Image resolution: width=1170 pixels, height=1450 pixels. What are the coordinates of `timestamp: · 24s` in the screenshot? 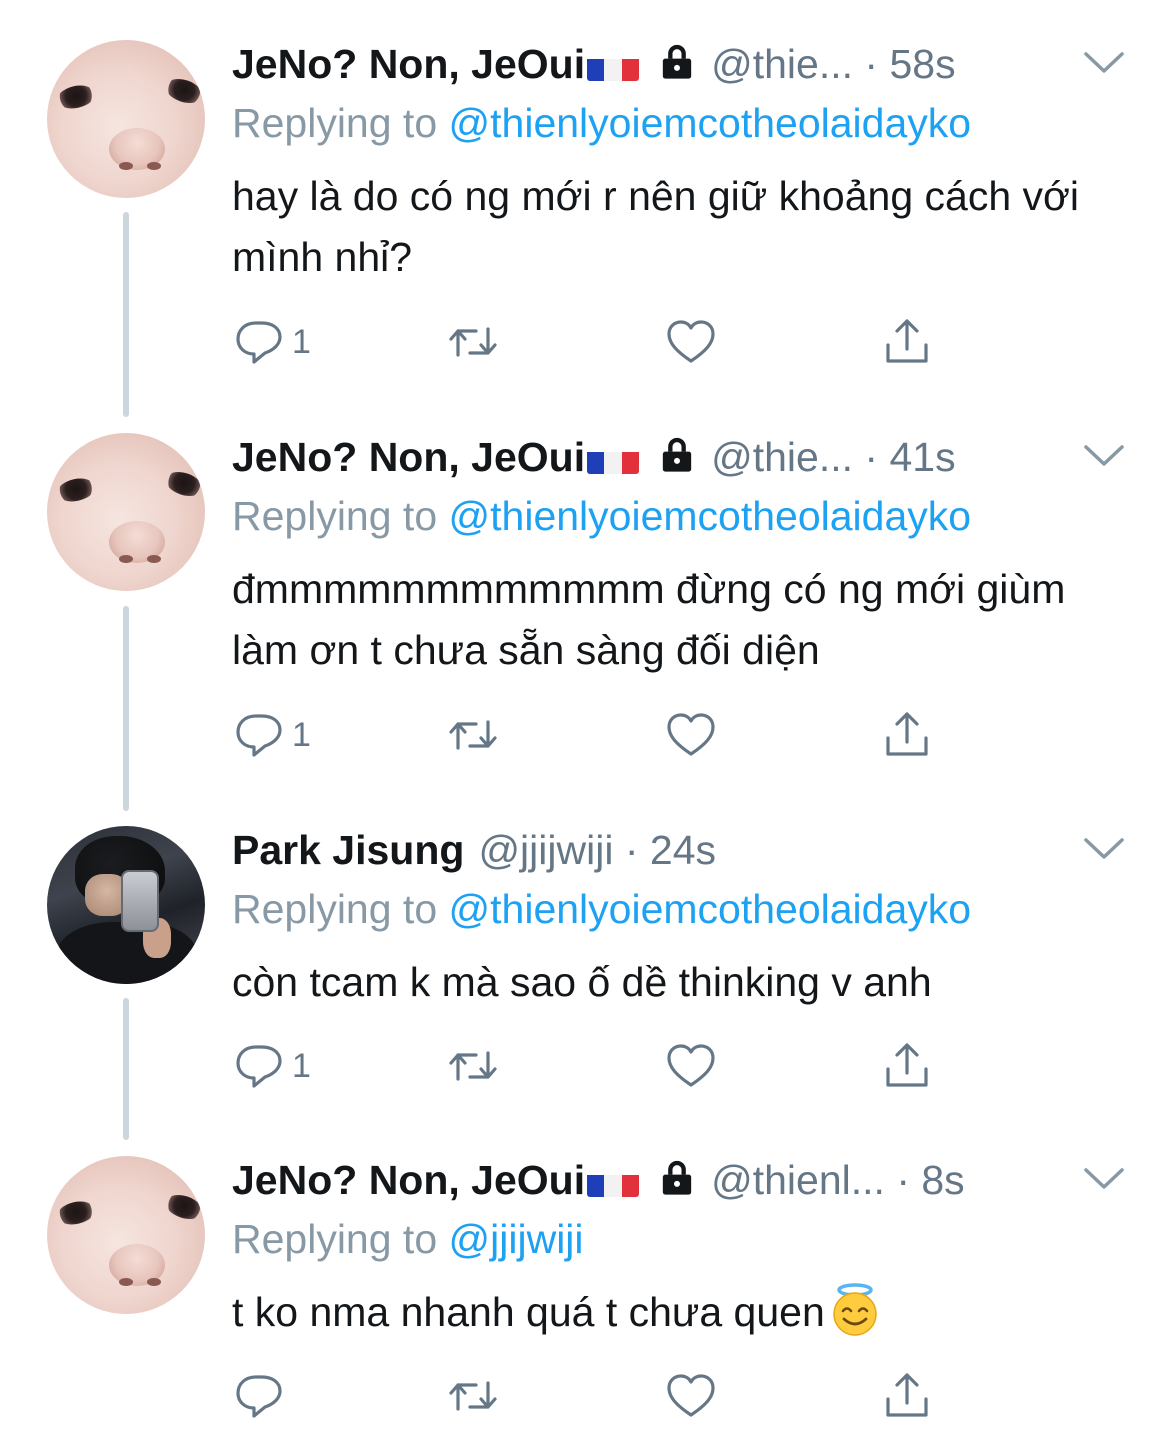 It's located at (670, 850).